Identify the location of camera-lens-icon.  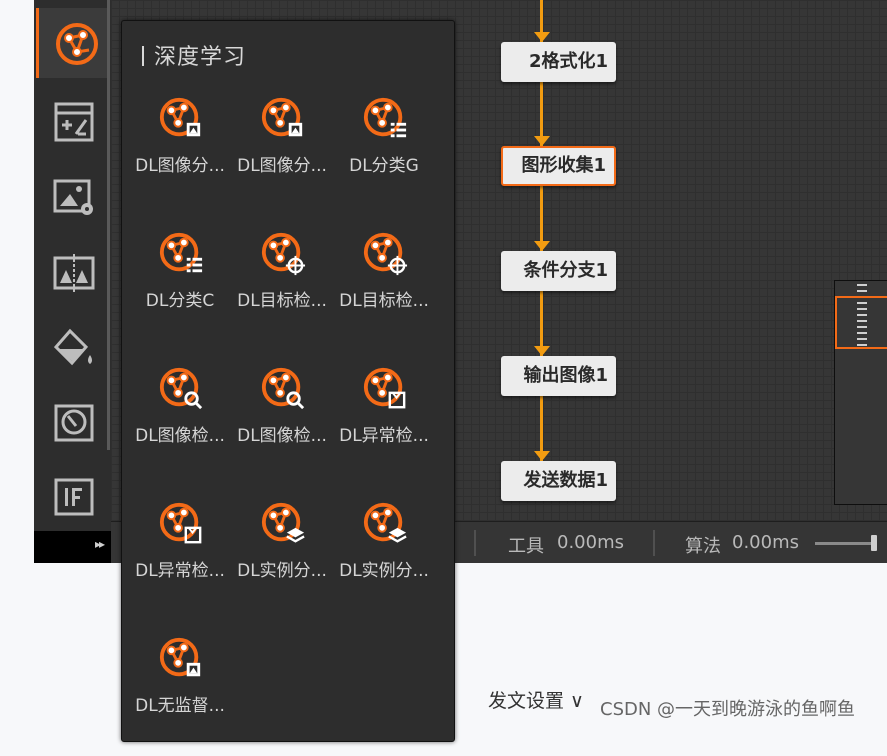
(74, 423).